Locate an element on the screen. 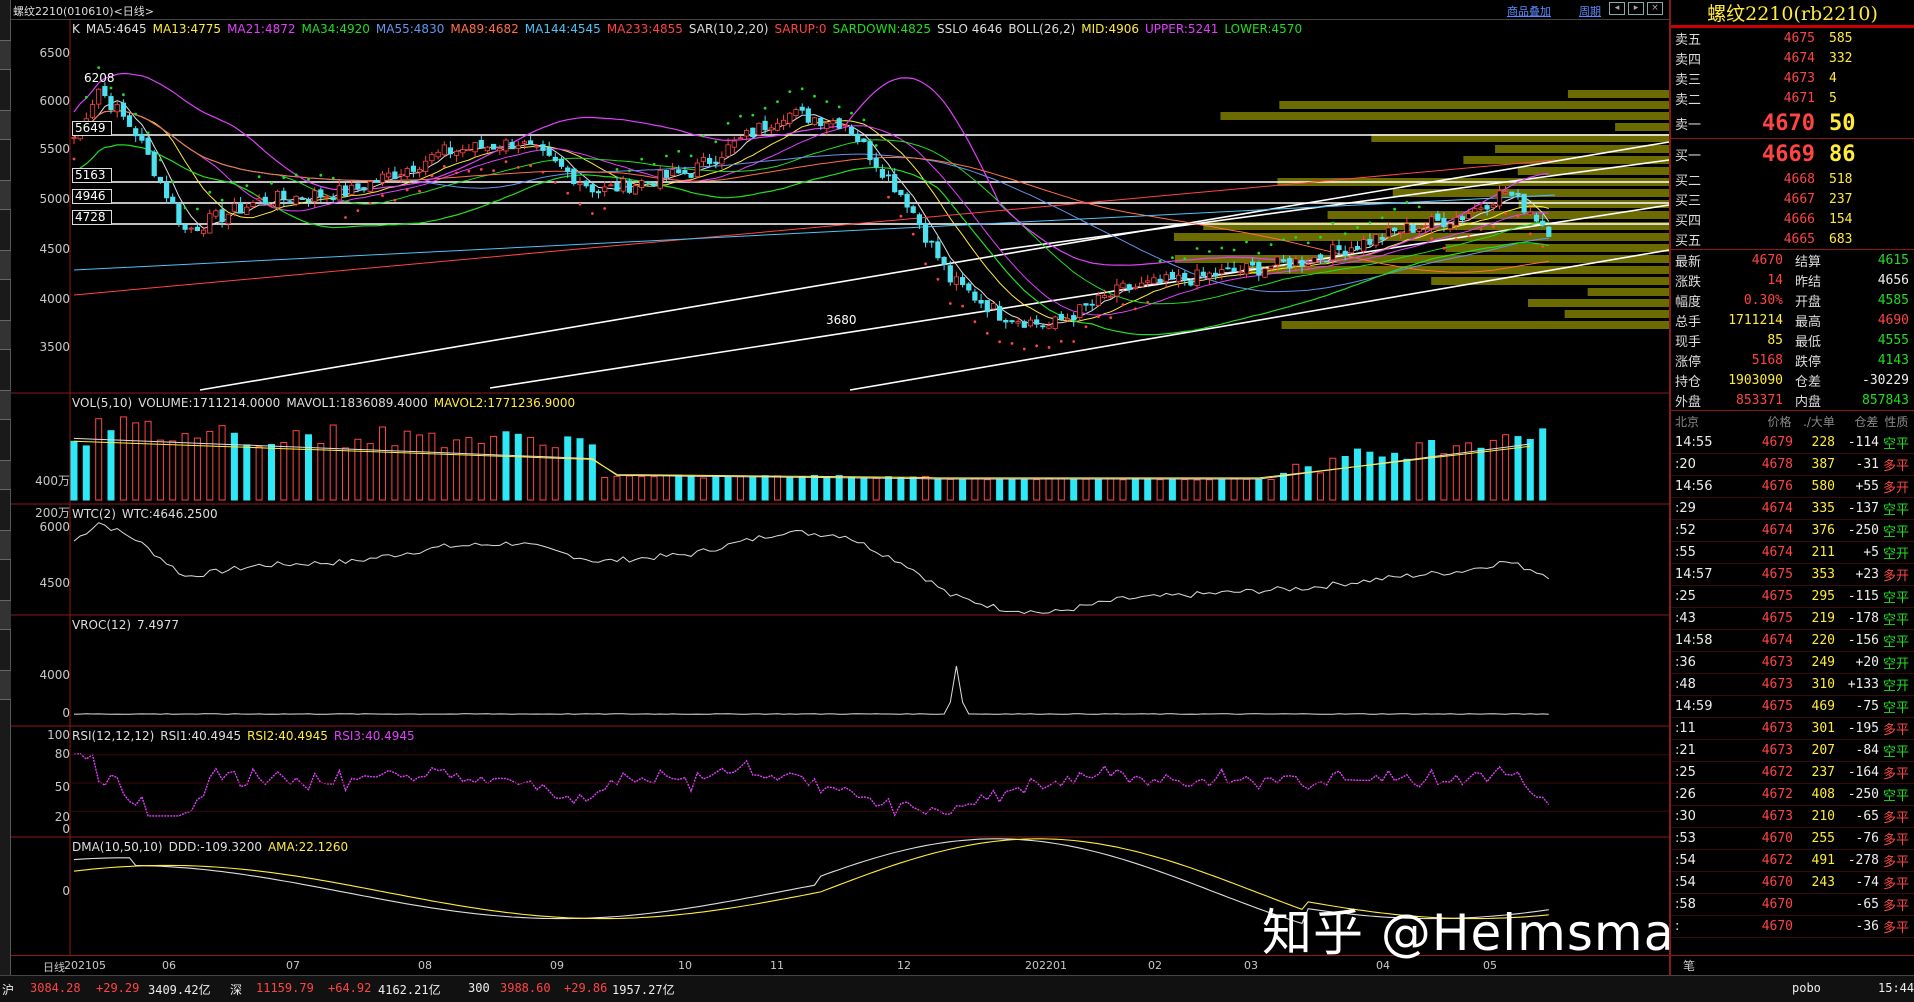 The width and height of the screenshot is (1914, 1002). legend-item: UPPER:5241 is located at coordinates (1181, 29).